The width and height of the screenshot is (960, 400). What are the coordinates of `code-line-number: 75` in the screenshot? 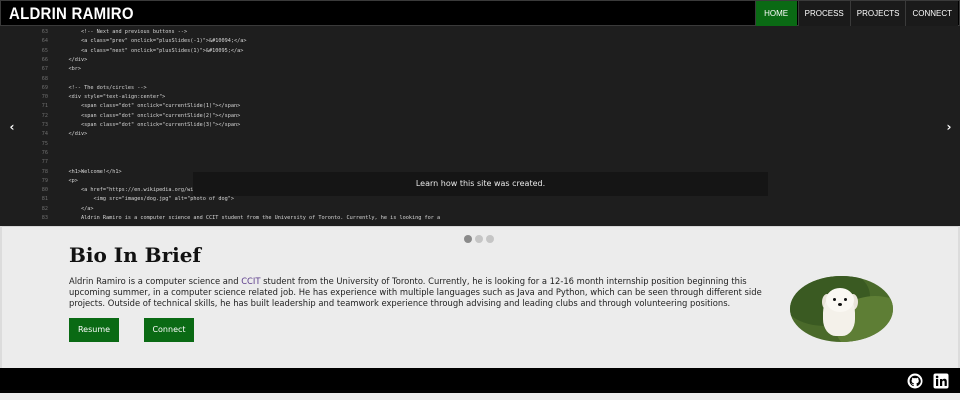 It's located at (44, 143).